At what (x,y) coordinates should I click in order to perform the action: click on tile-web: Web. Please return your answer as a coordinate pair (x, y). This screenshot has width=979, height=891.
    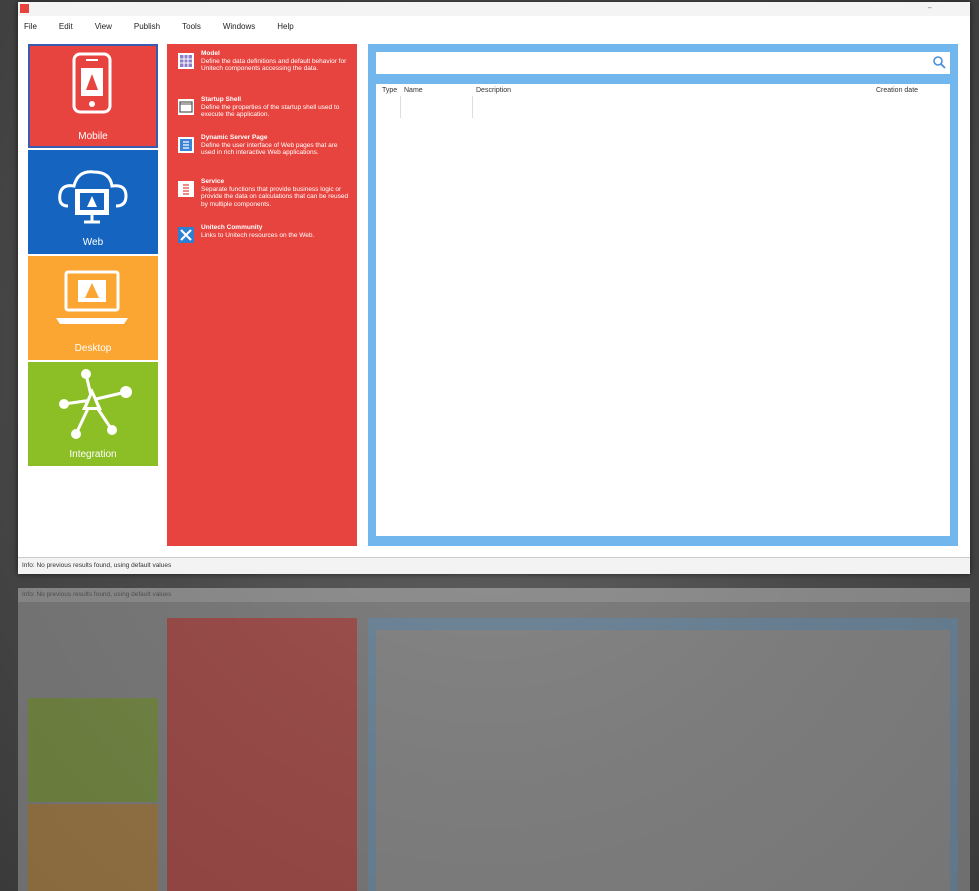
    Looking at the image, I should click on (93, 202).